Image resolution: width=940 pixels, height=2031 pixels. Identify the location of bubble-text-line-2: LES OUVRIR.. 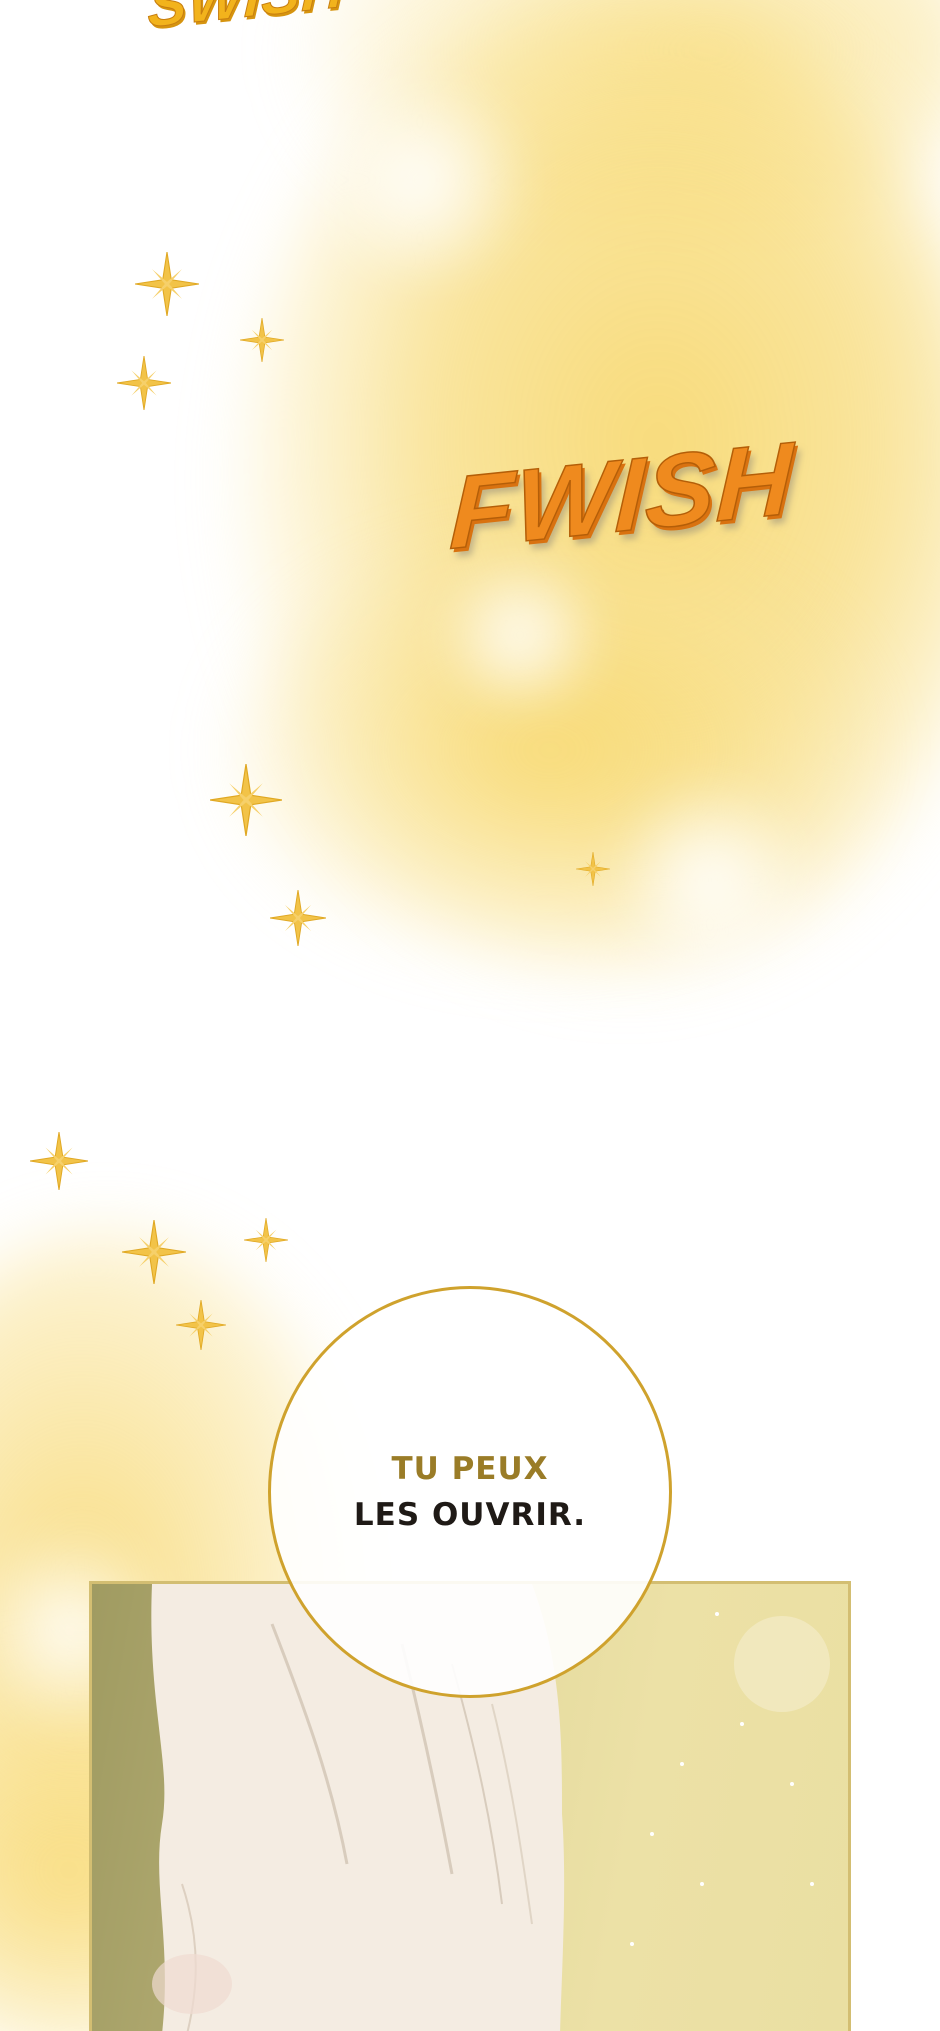
(470, 1515).